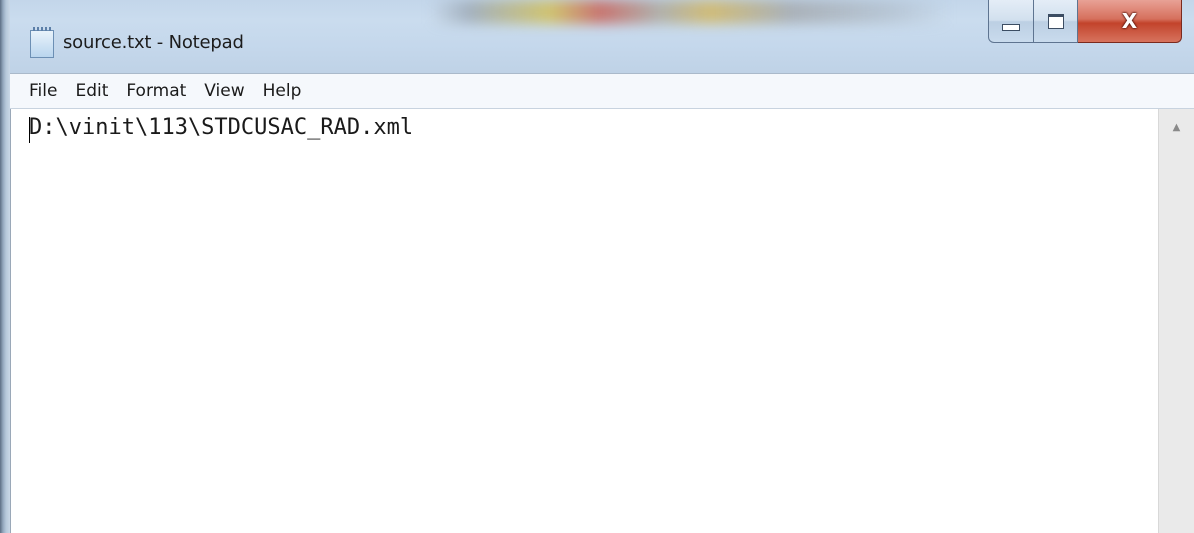 The image size is (1194, 533). I want to click on notepad-icon, so click(42, 42).